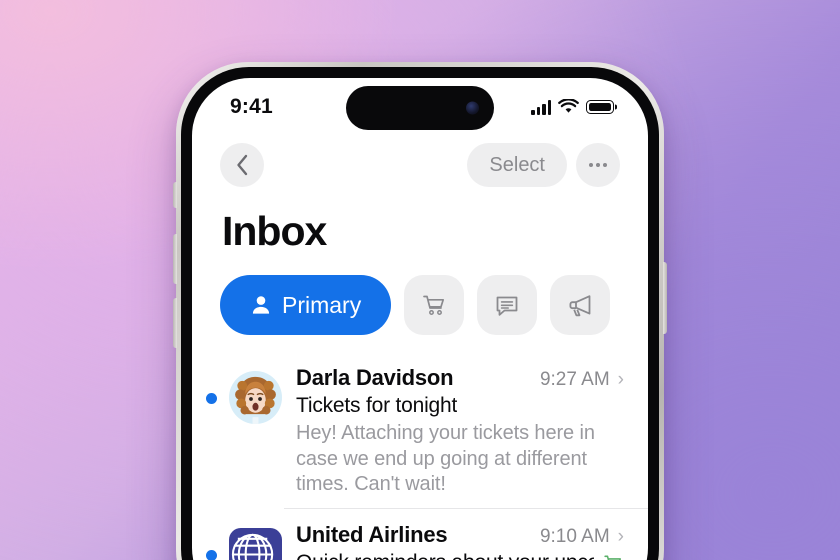 The height and width of the screenshot is (560, 840). I want to click on chevron-left-icon, so click(241, 165).